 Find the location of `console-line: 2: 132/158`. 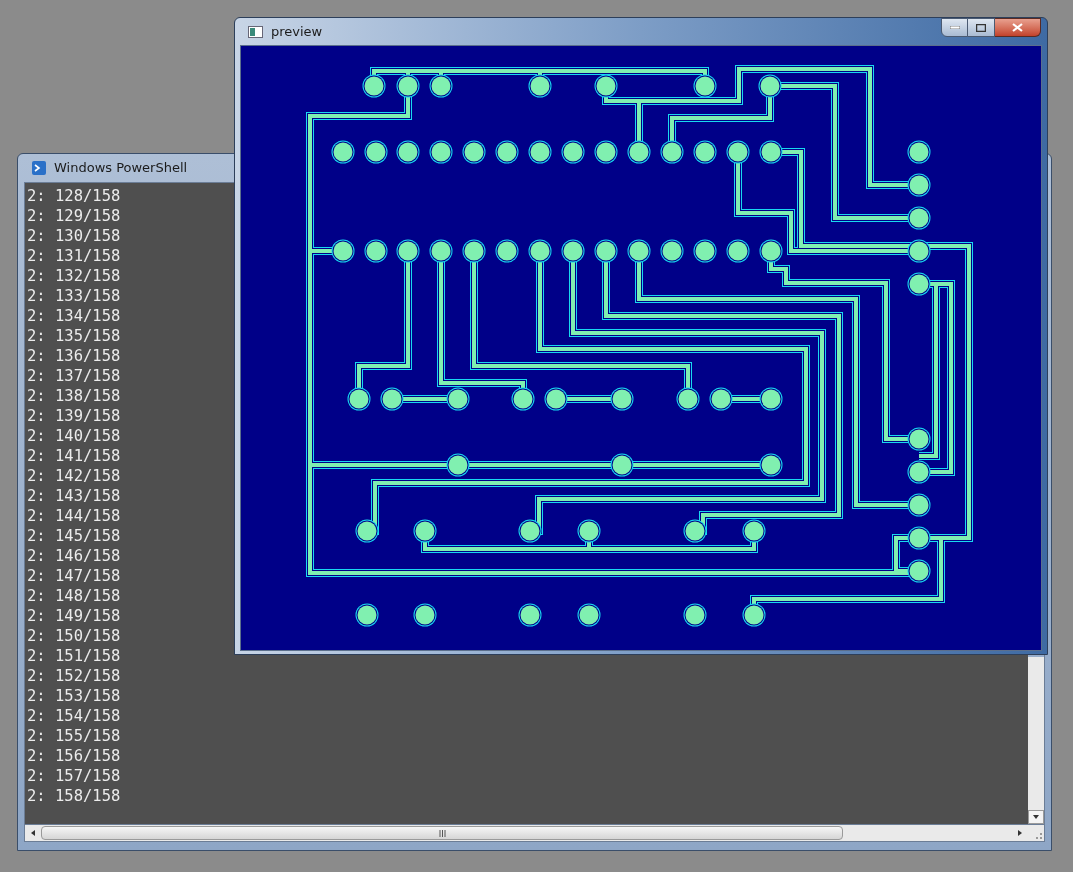

console-line: 2: 132/158 is located at coordinates (74, 276).